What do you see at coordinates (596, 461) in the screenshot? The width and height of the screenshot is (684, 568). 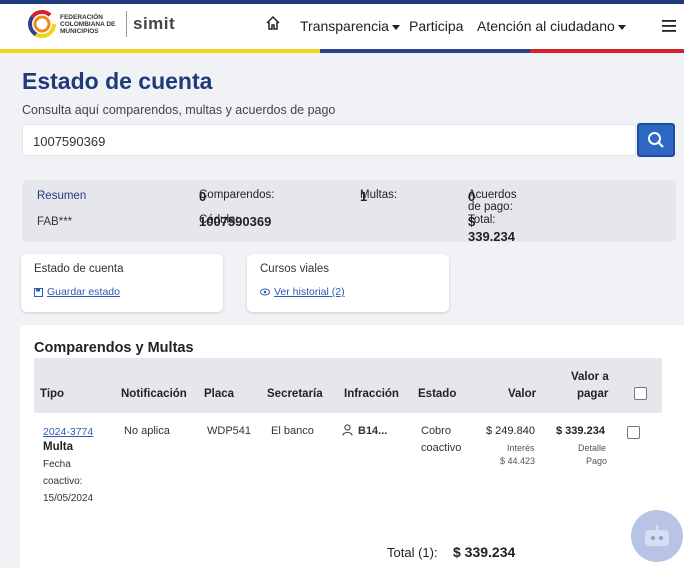 I see `row-detalle-label-2: Pago` at bounding box center [596, 461].